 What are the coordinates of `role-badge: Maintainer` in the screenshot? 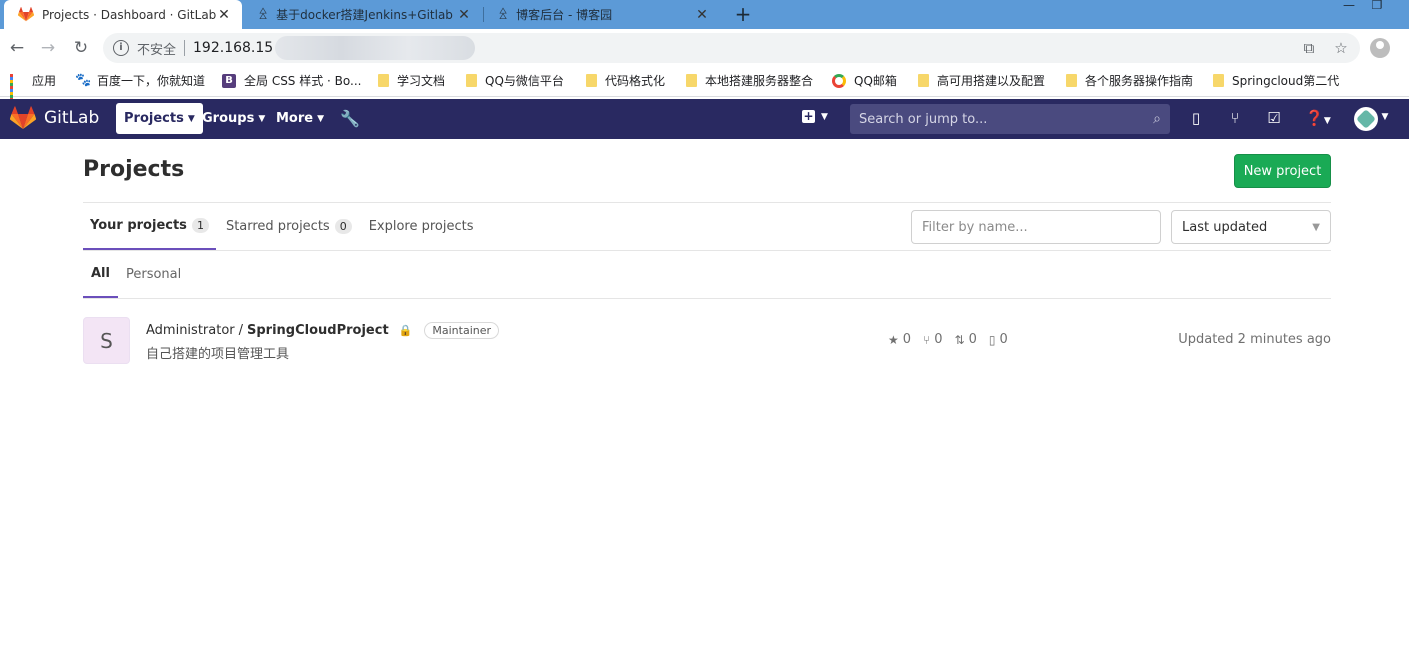 It's located at (462, 330).